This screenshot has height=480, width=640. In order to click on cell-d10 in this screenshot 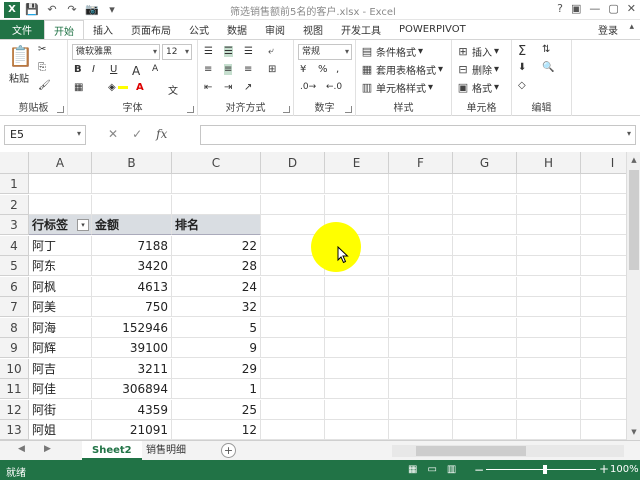, I will do `click(293, 368)`.